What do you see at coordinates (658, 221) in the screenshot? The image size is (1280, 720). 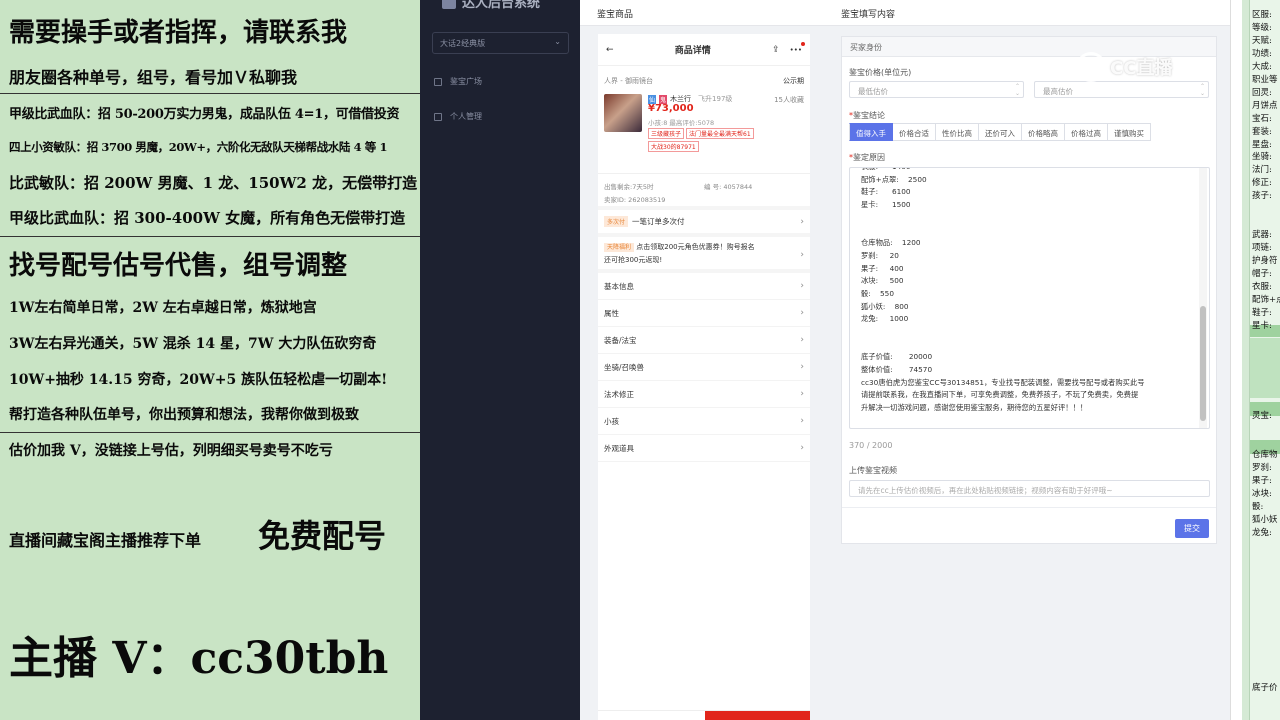 I see `pay-text: 一笔订单多次付` at bounding box center [658, 221].